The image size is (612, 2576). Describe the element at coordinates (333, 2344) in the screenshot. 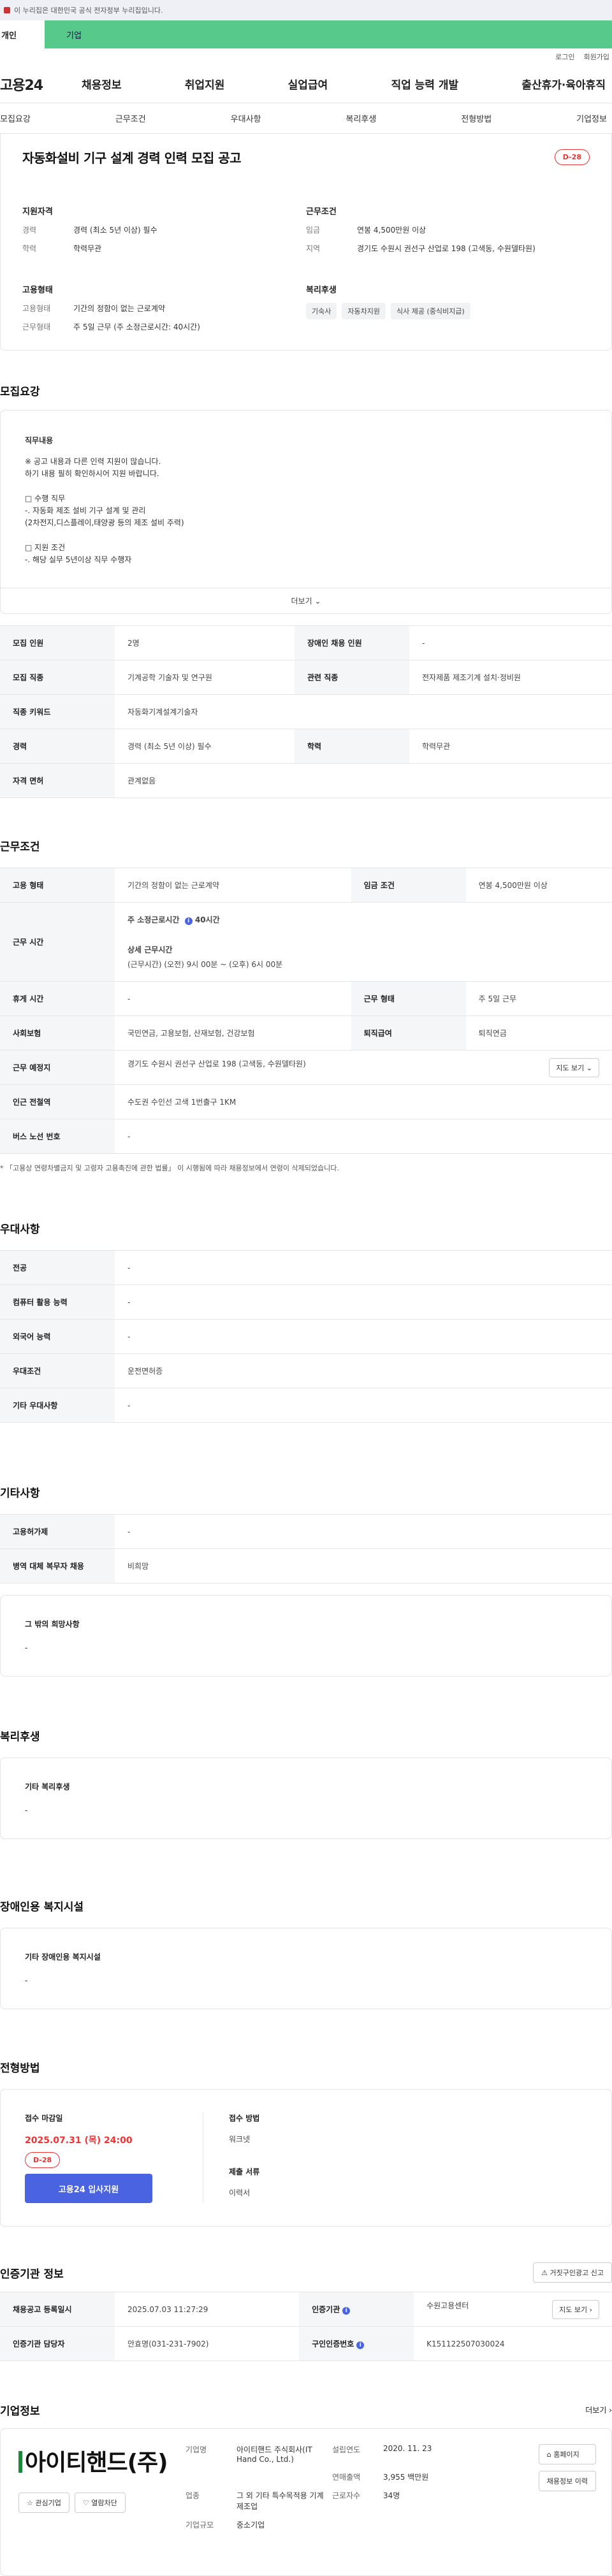

I see `cert-num-label: 구인인증번호` at that location.